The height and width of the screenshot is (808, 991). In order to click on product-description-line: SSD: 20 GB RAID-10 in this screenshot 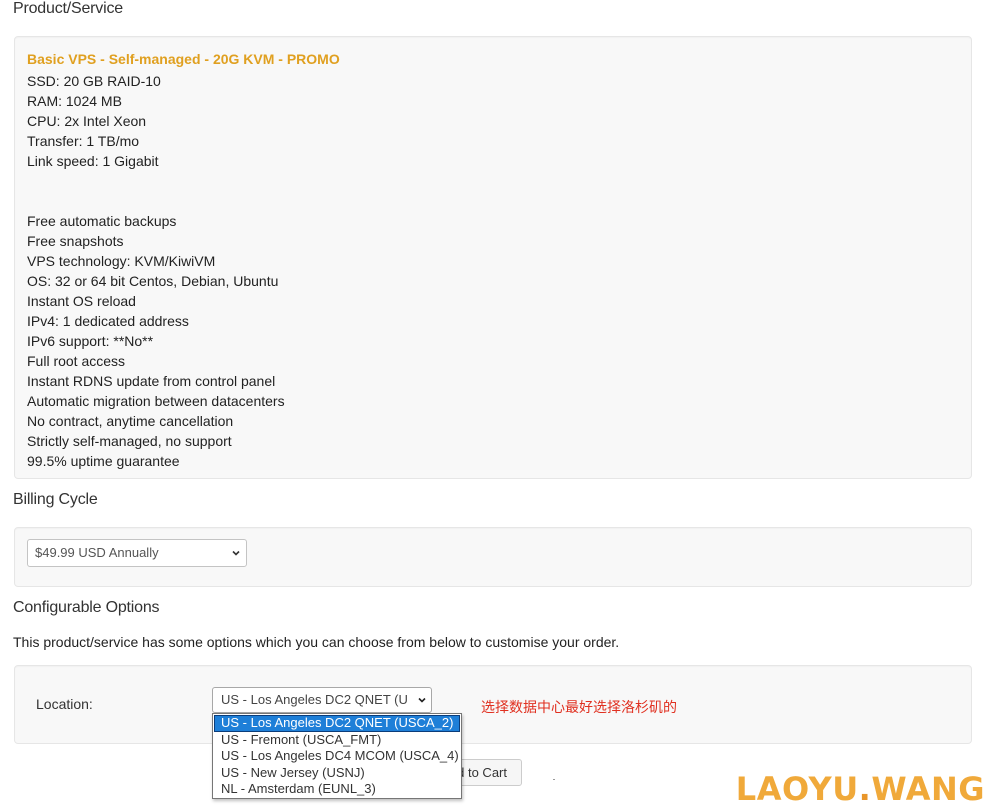, I will do `click(94, 81)`.